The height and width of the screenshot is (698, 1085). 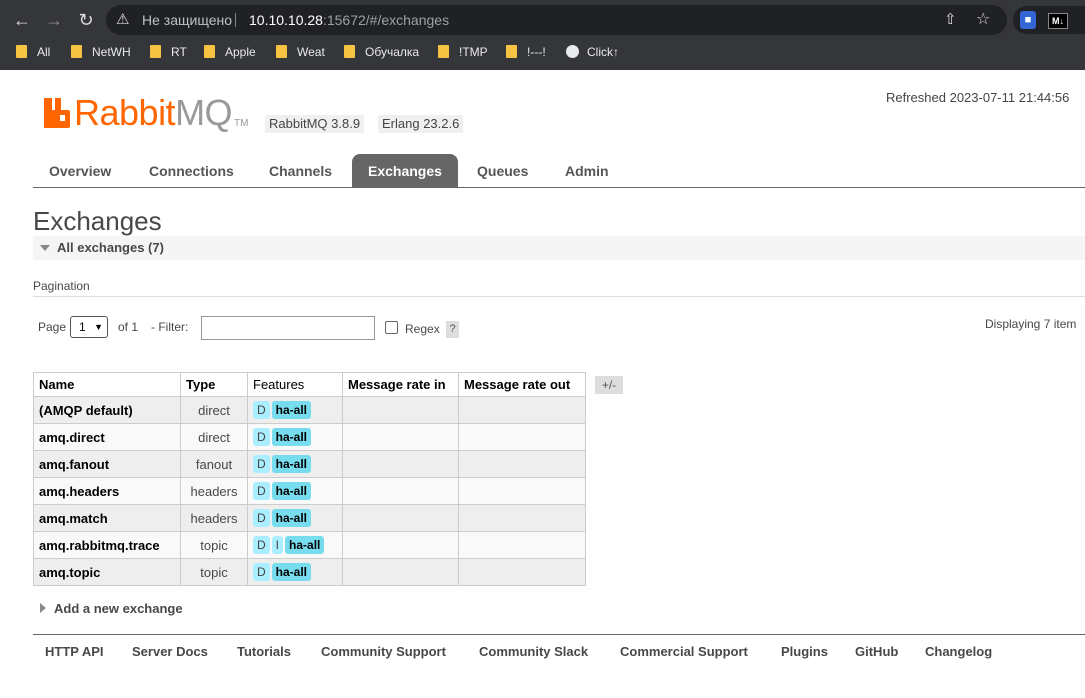 I want to click on bookmark-star-icon: ☆, so click(x=983, y=20).